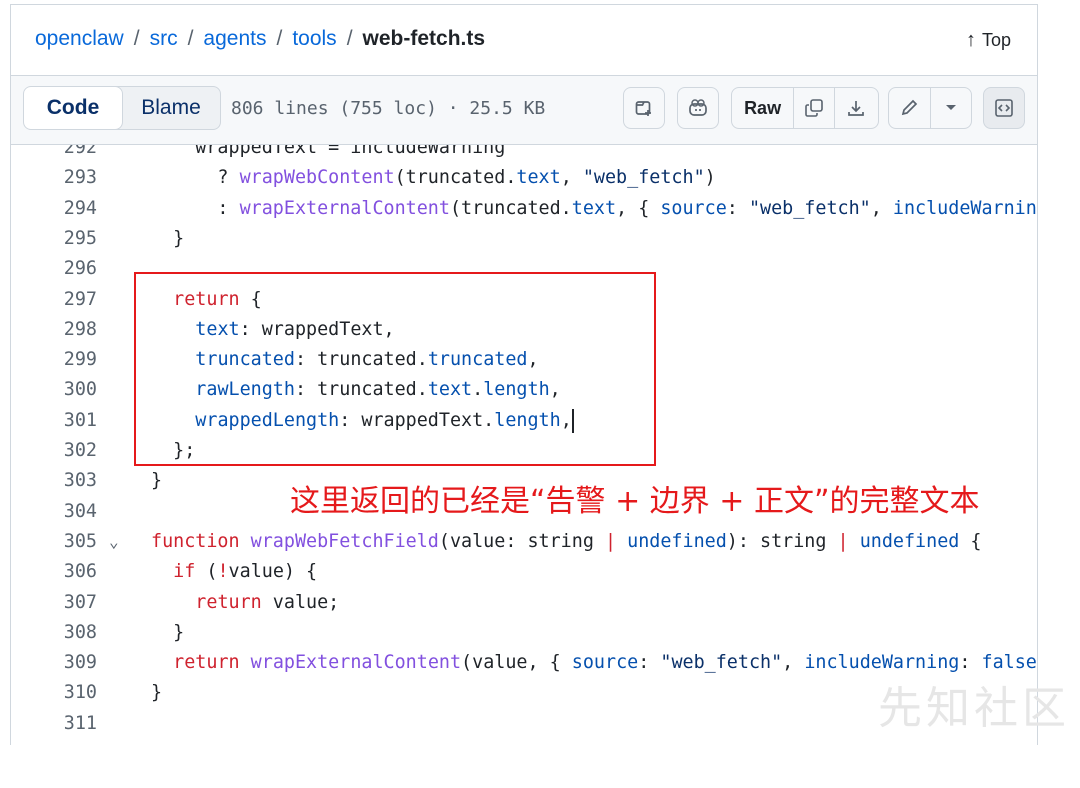  Describe the element at coordinates (54, 330) in the screenshot. I see `line-number: 298` at that location.